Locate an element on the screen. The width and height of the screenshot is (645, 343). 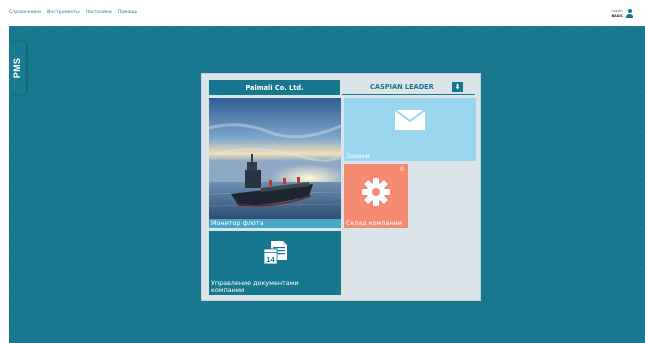
envelope-icon is located at coordinates (410, 120).